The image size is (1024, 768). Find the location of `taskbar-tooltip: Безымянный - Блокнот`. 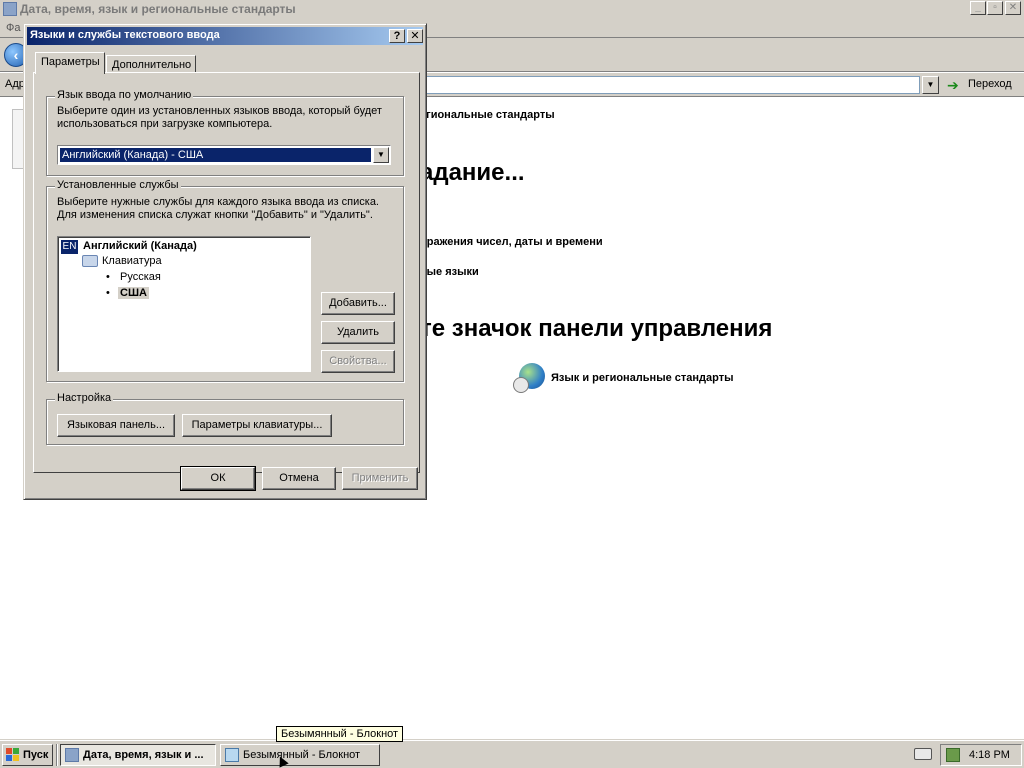

taskbar-tooltip: Безымянный - Блокнот is located at coordinates (340, 734).